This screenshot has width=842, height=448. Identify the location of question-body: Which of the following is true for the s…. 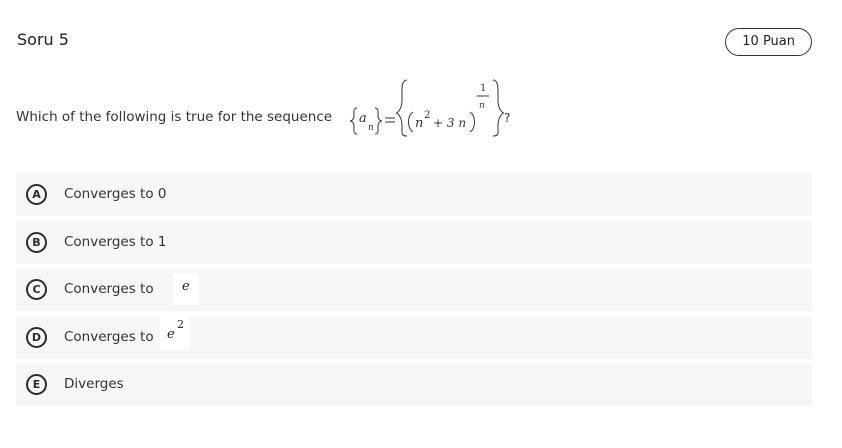
(411, 106).